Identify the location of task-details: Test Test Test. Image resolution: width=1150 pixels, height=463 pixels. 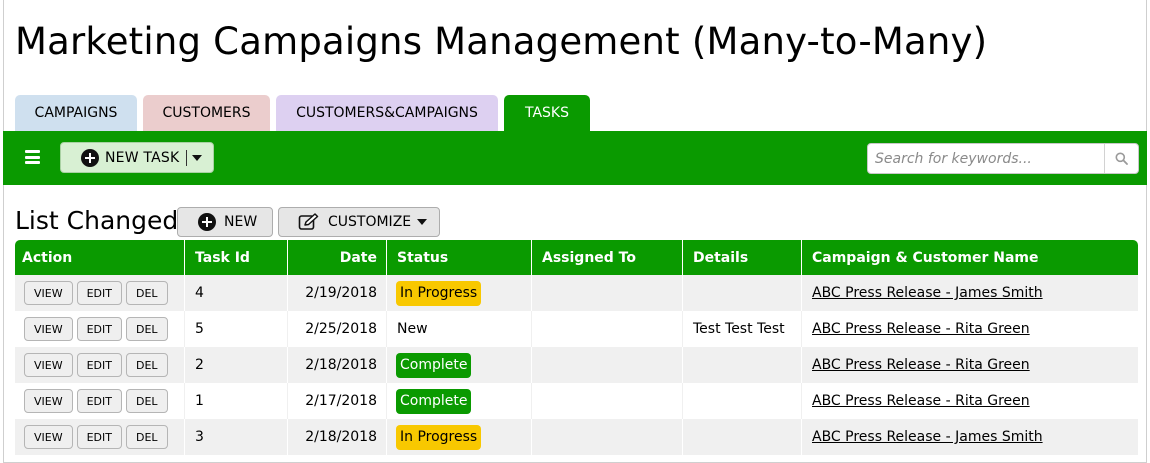
(742, 329).